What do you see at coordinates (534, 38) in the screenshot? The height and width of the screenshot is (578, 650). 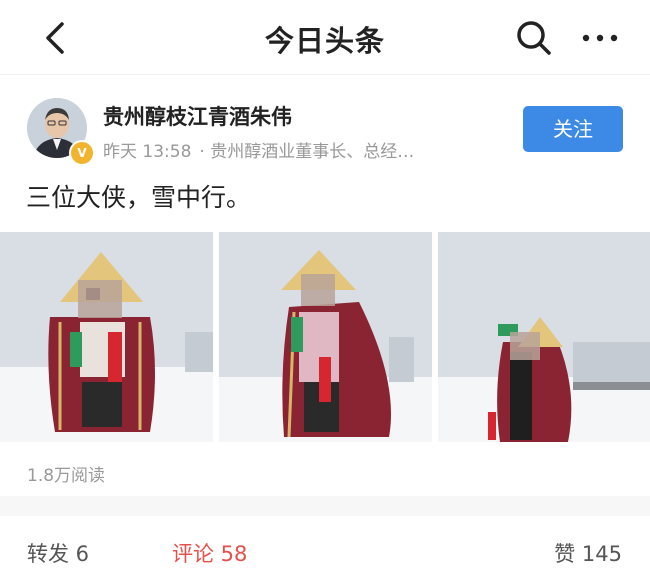 I see `search-icon` at bounding box center [534, 38].